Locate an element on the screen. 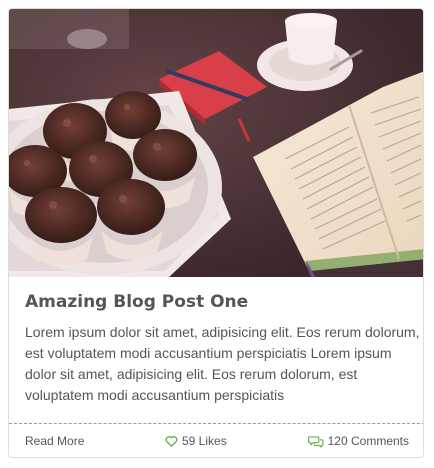  comments-count: 120 Comments is located at coordinates (368, 441).